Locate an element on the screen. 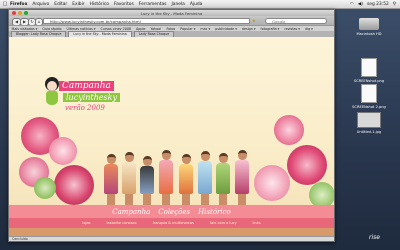  footer-link-trabalhe: trabalhe conosco is located at coordinates (121, 223).